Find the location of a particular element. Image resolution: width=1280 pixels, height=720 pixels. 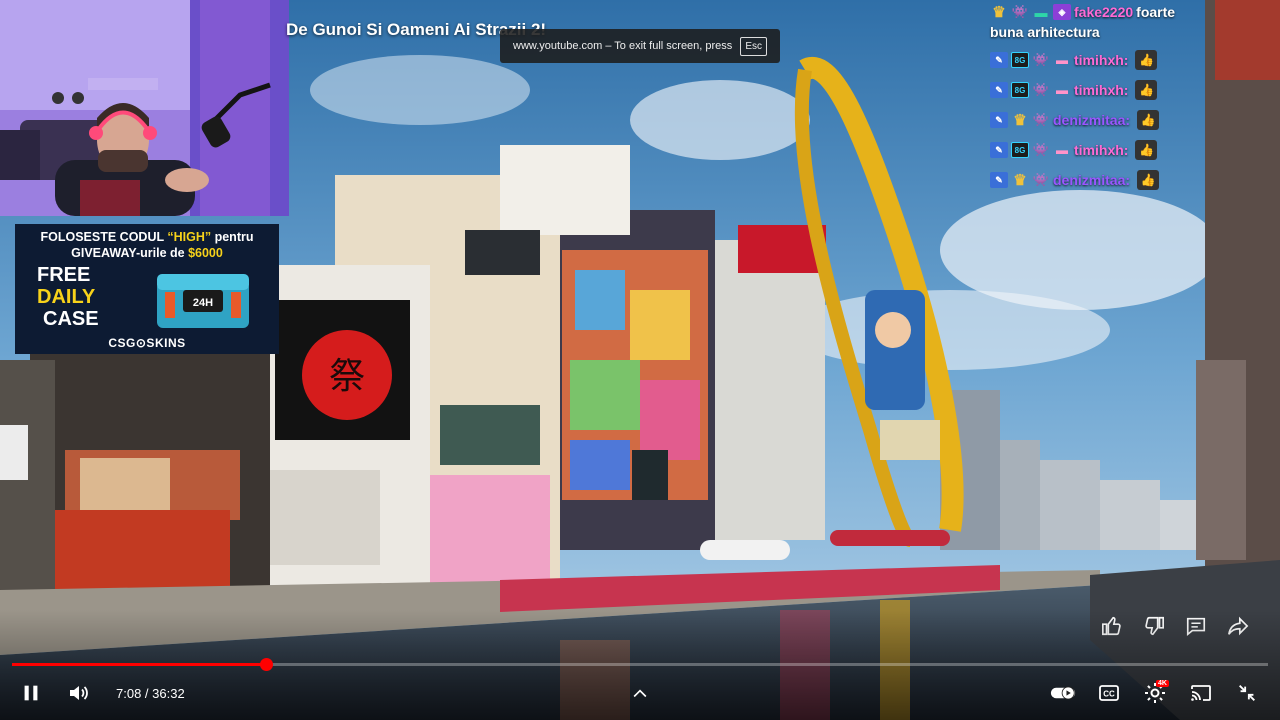

chat-text: foarte is located at coordinates (1156, 12).